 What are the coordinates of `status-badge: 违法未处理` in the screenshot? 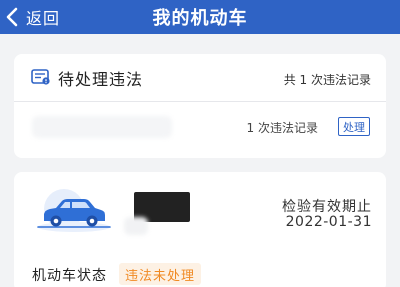 It's located at (160, 274).